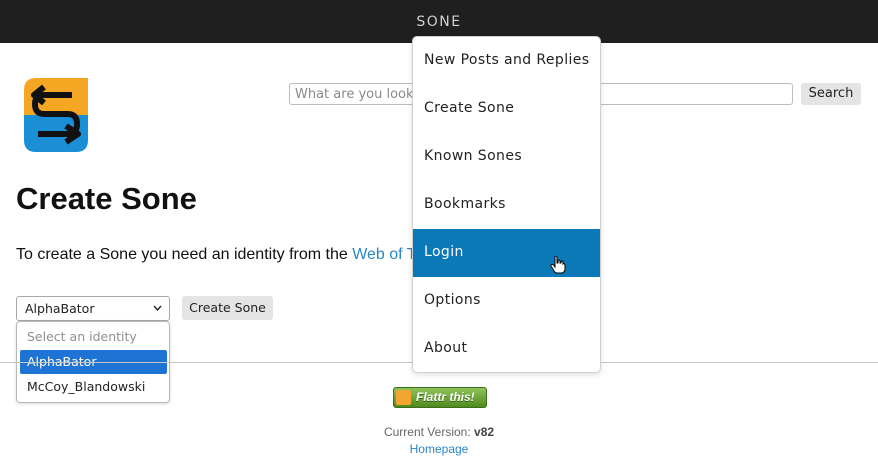 This screenshot has height=457, width=878. Describe the element at coordinates (93, 337) in the screenshot. I see `identity-option-placeholder: Select an identity` at that location.